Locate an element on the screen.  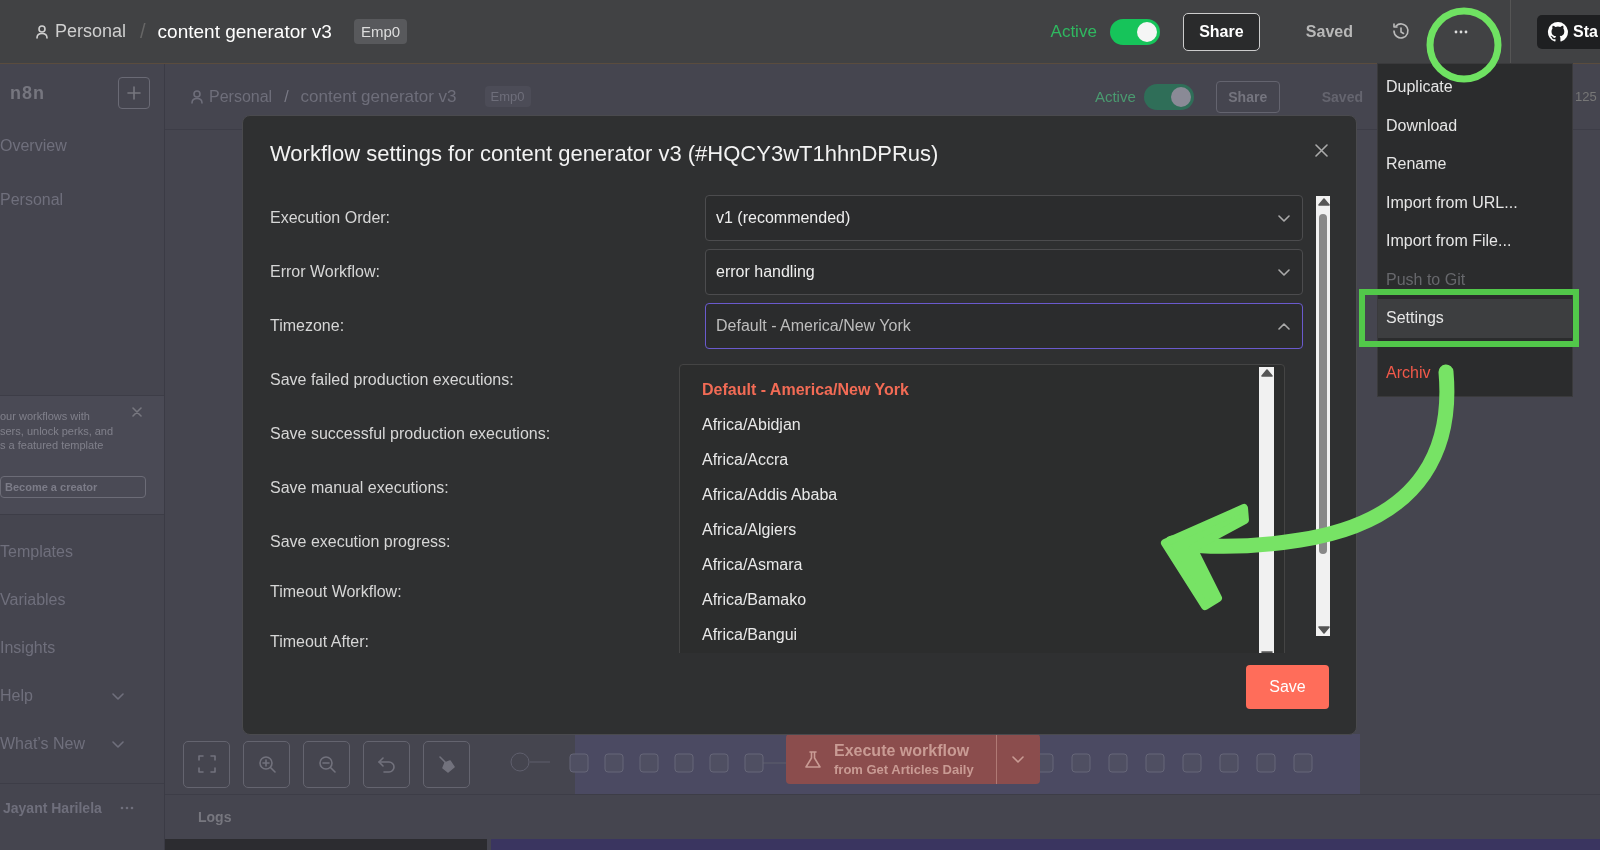
breadcrumb-link: Personal is located at coordinates (91, 31).